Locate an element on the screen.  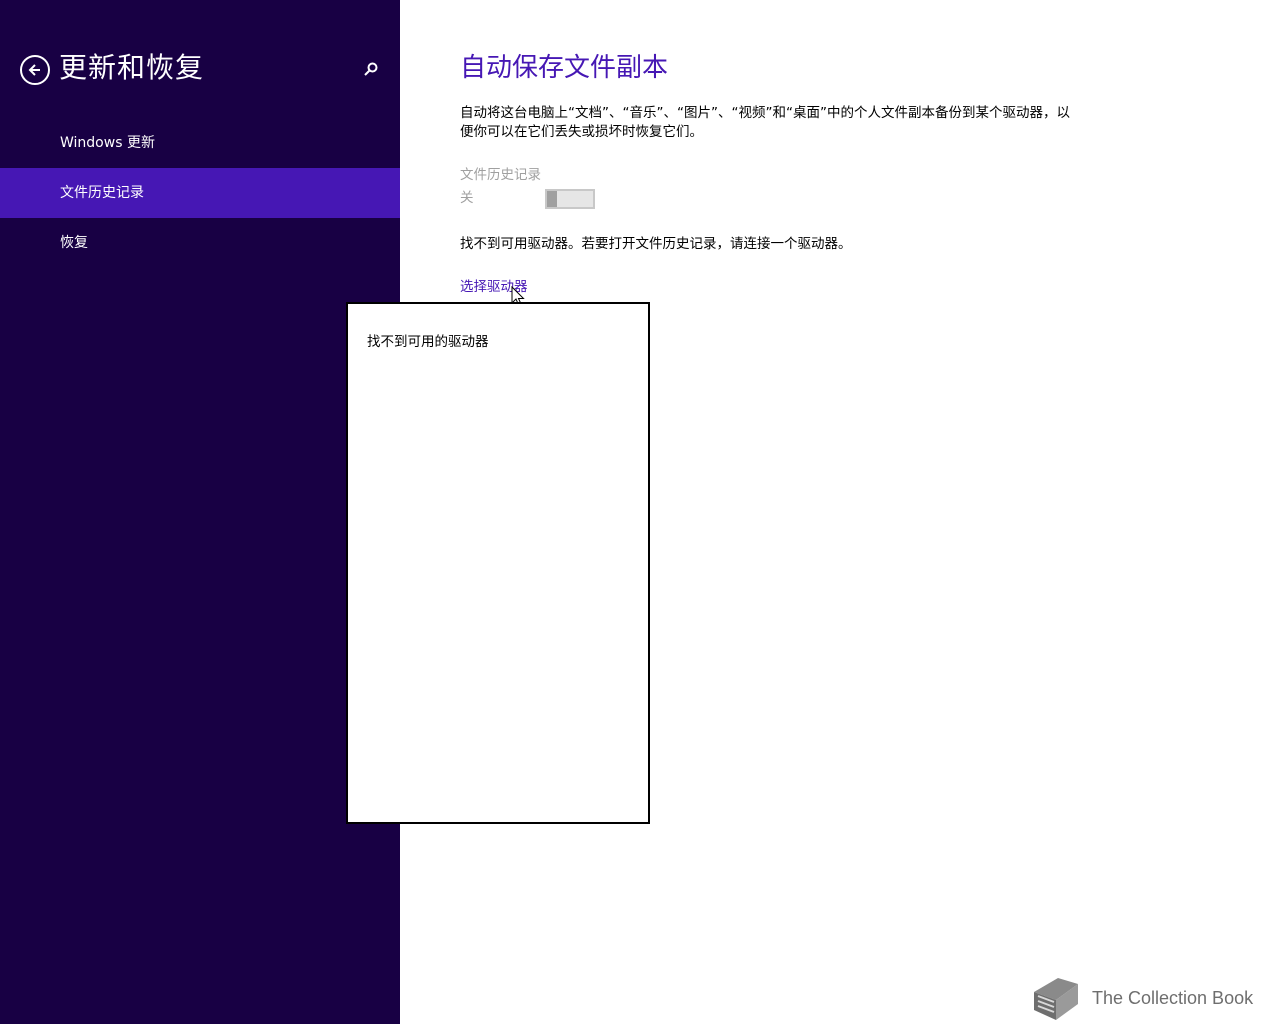
toggle-state-text: 关 is located at coordinates (467, 198).